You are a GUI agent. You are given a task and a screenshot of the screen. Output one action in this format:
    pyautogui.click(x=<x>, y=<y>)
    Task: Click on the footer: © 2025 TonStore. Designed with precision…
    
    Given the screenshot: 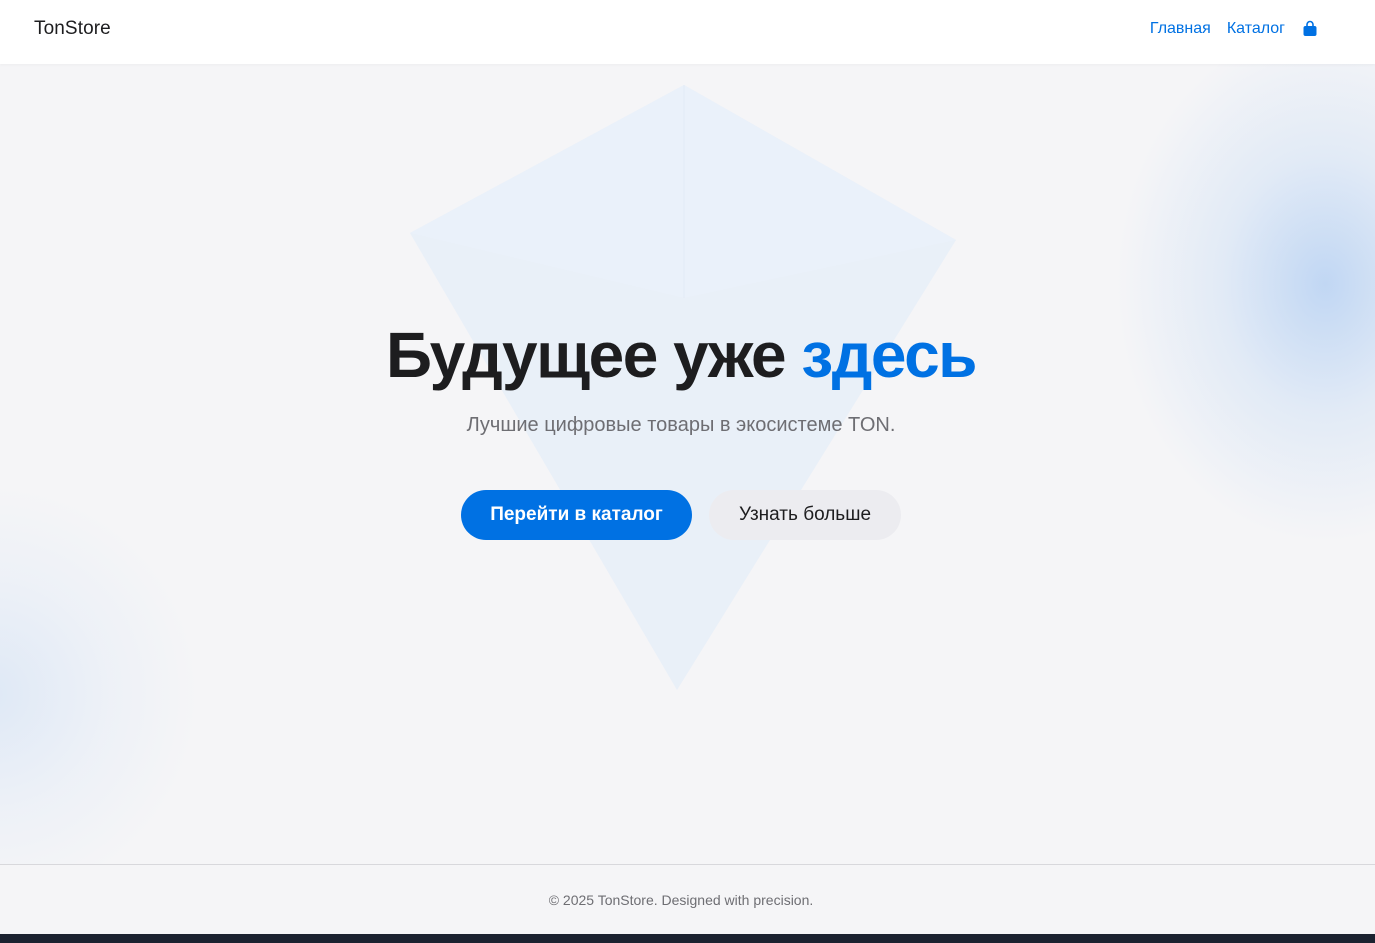 What is the action you would take?
    pyautogui.click(x=687, y=899)
    